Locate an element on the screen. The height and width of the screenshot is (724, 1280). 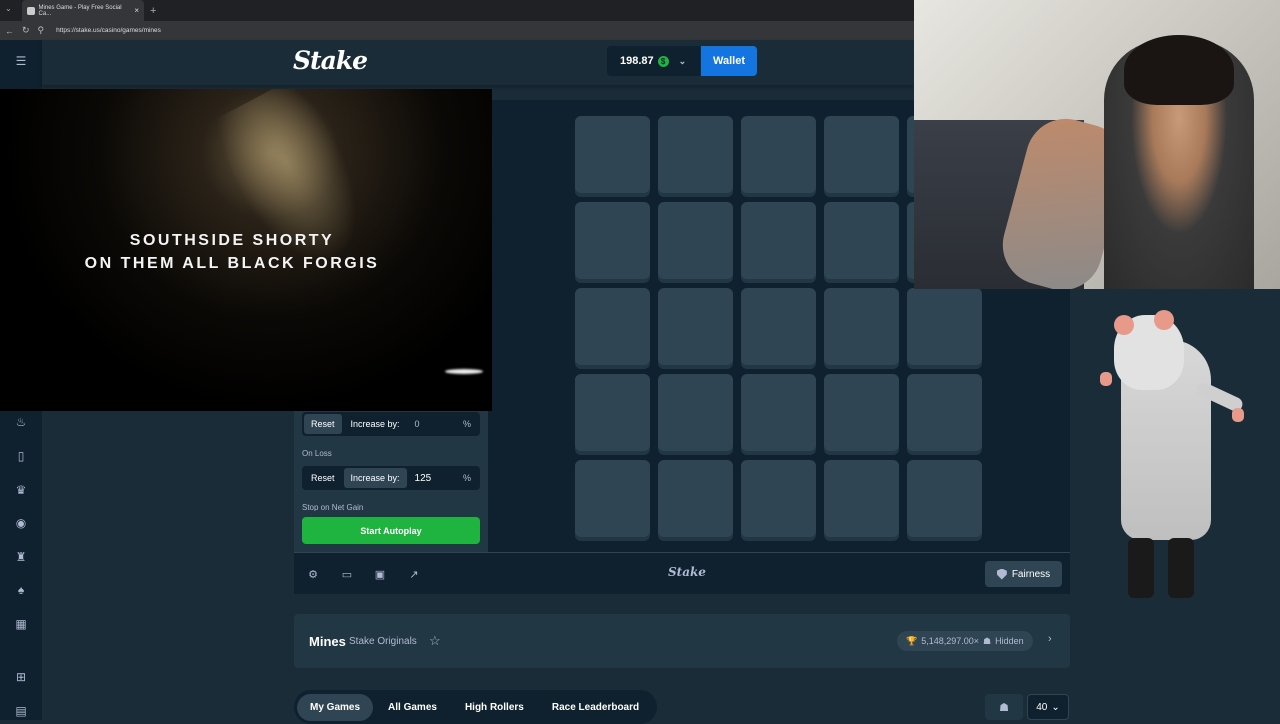
footer-stake-logo: Stake is located at coordinates (687, 572).